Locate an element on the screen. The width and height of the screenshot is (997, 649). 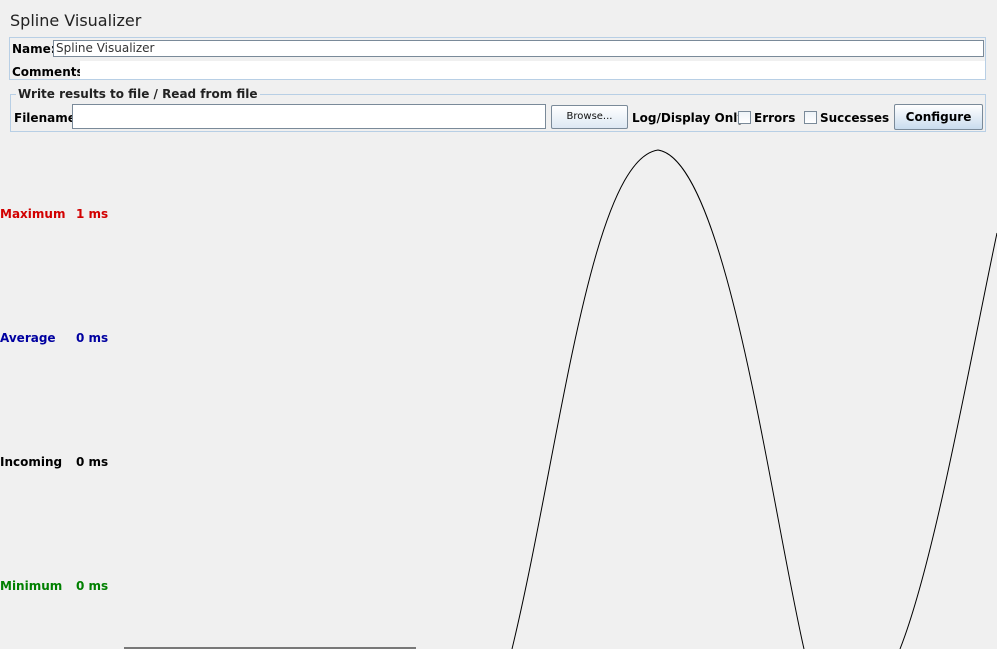
file-panel-legend: Write results to file / Read from file is located at coordinates (138, 94).